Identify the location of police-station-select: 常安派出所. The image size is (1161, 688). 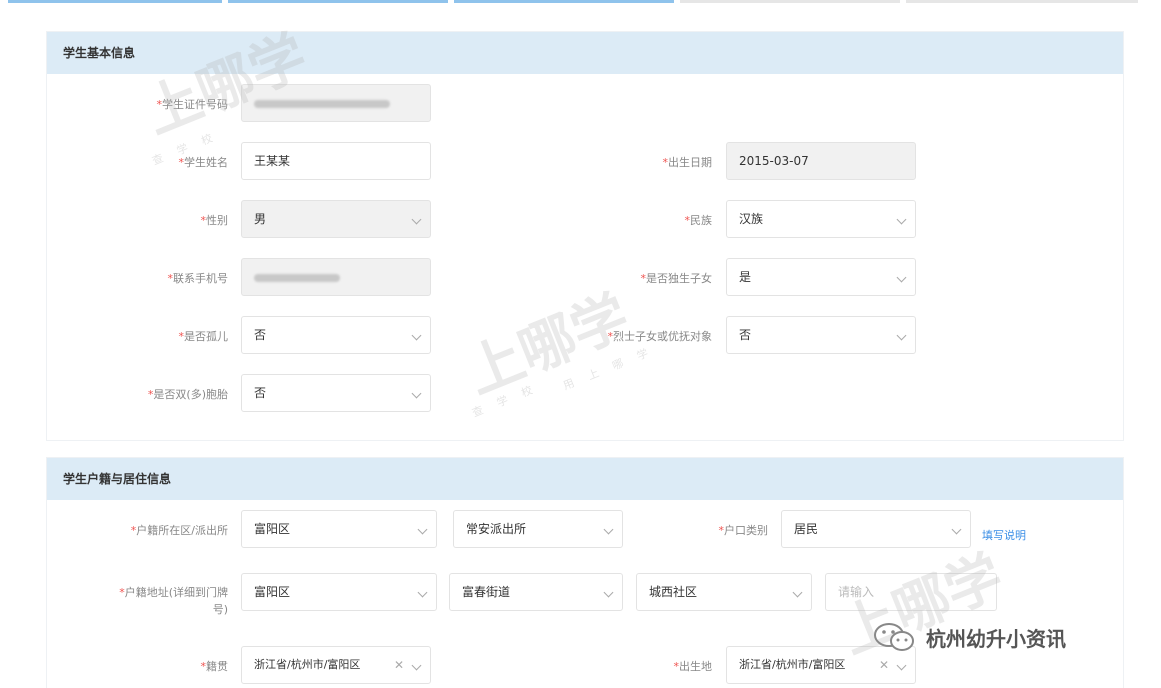
(538, 529).